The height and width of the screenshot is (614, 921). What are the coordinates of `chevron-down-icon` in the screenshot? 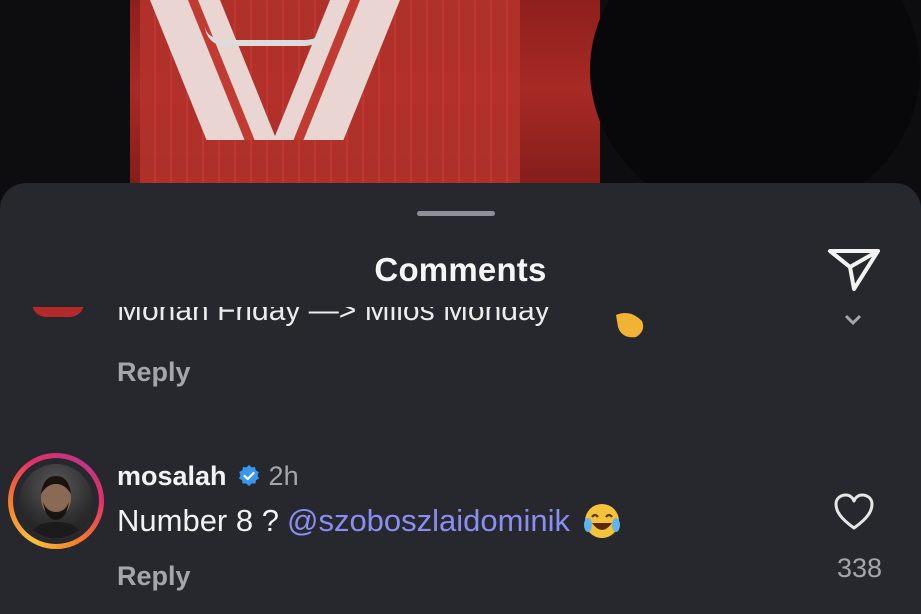 It's located at (853, 320).